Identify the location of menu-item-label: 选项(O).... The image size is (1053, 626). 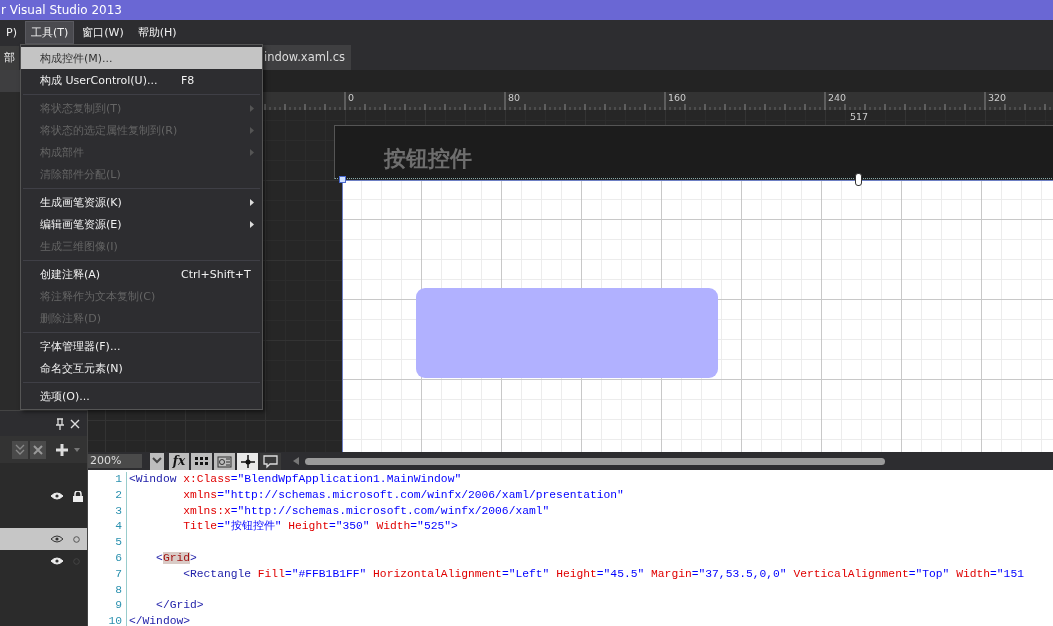
(65, 396).